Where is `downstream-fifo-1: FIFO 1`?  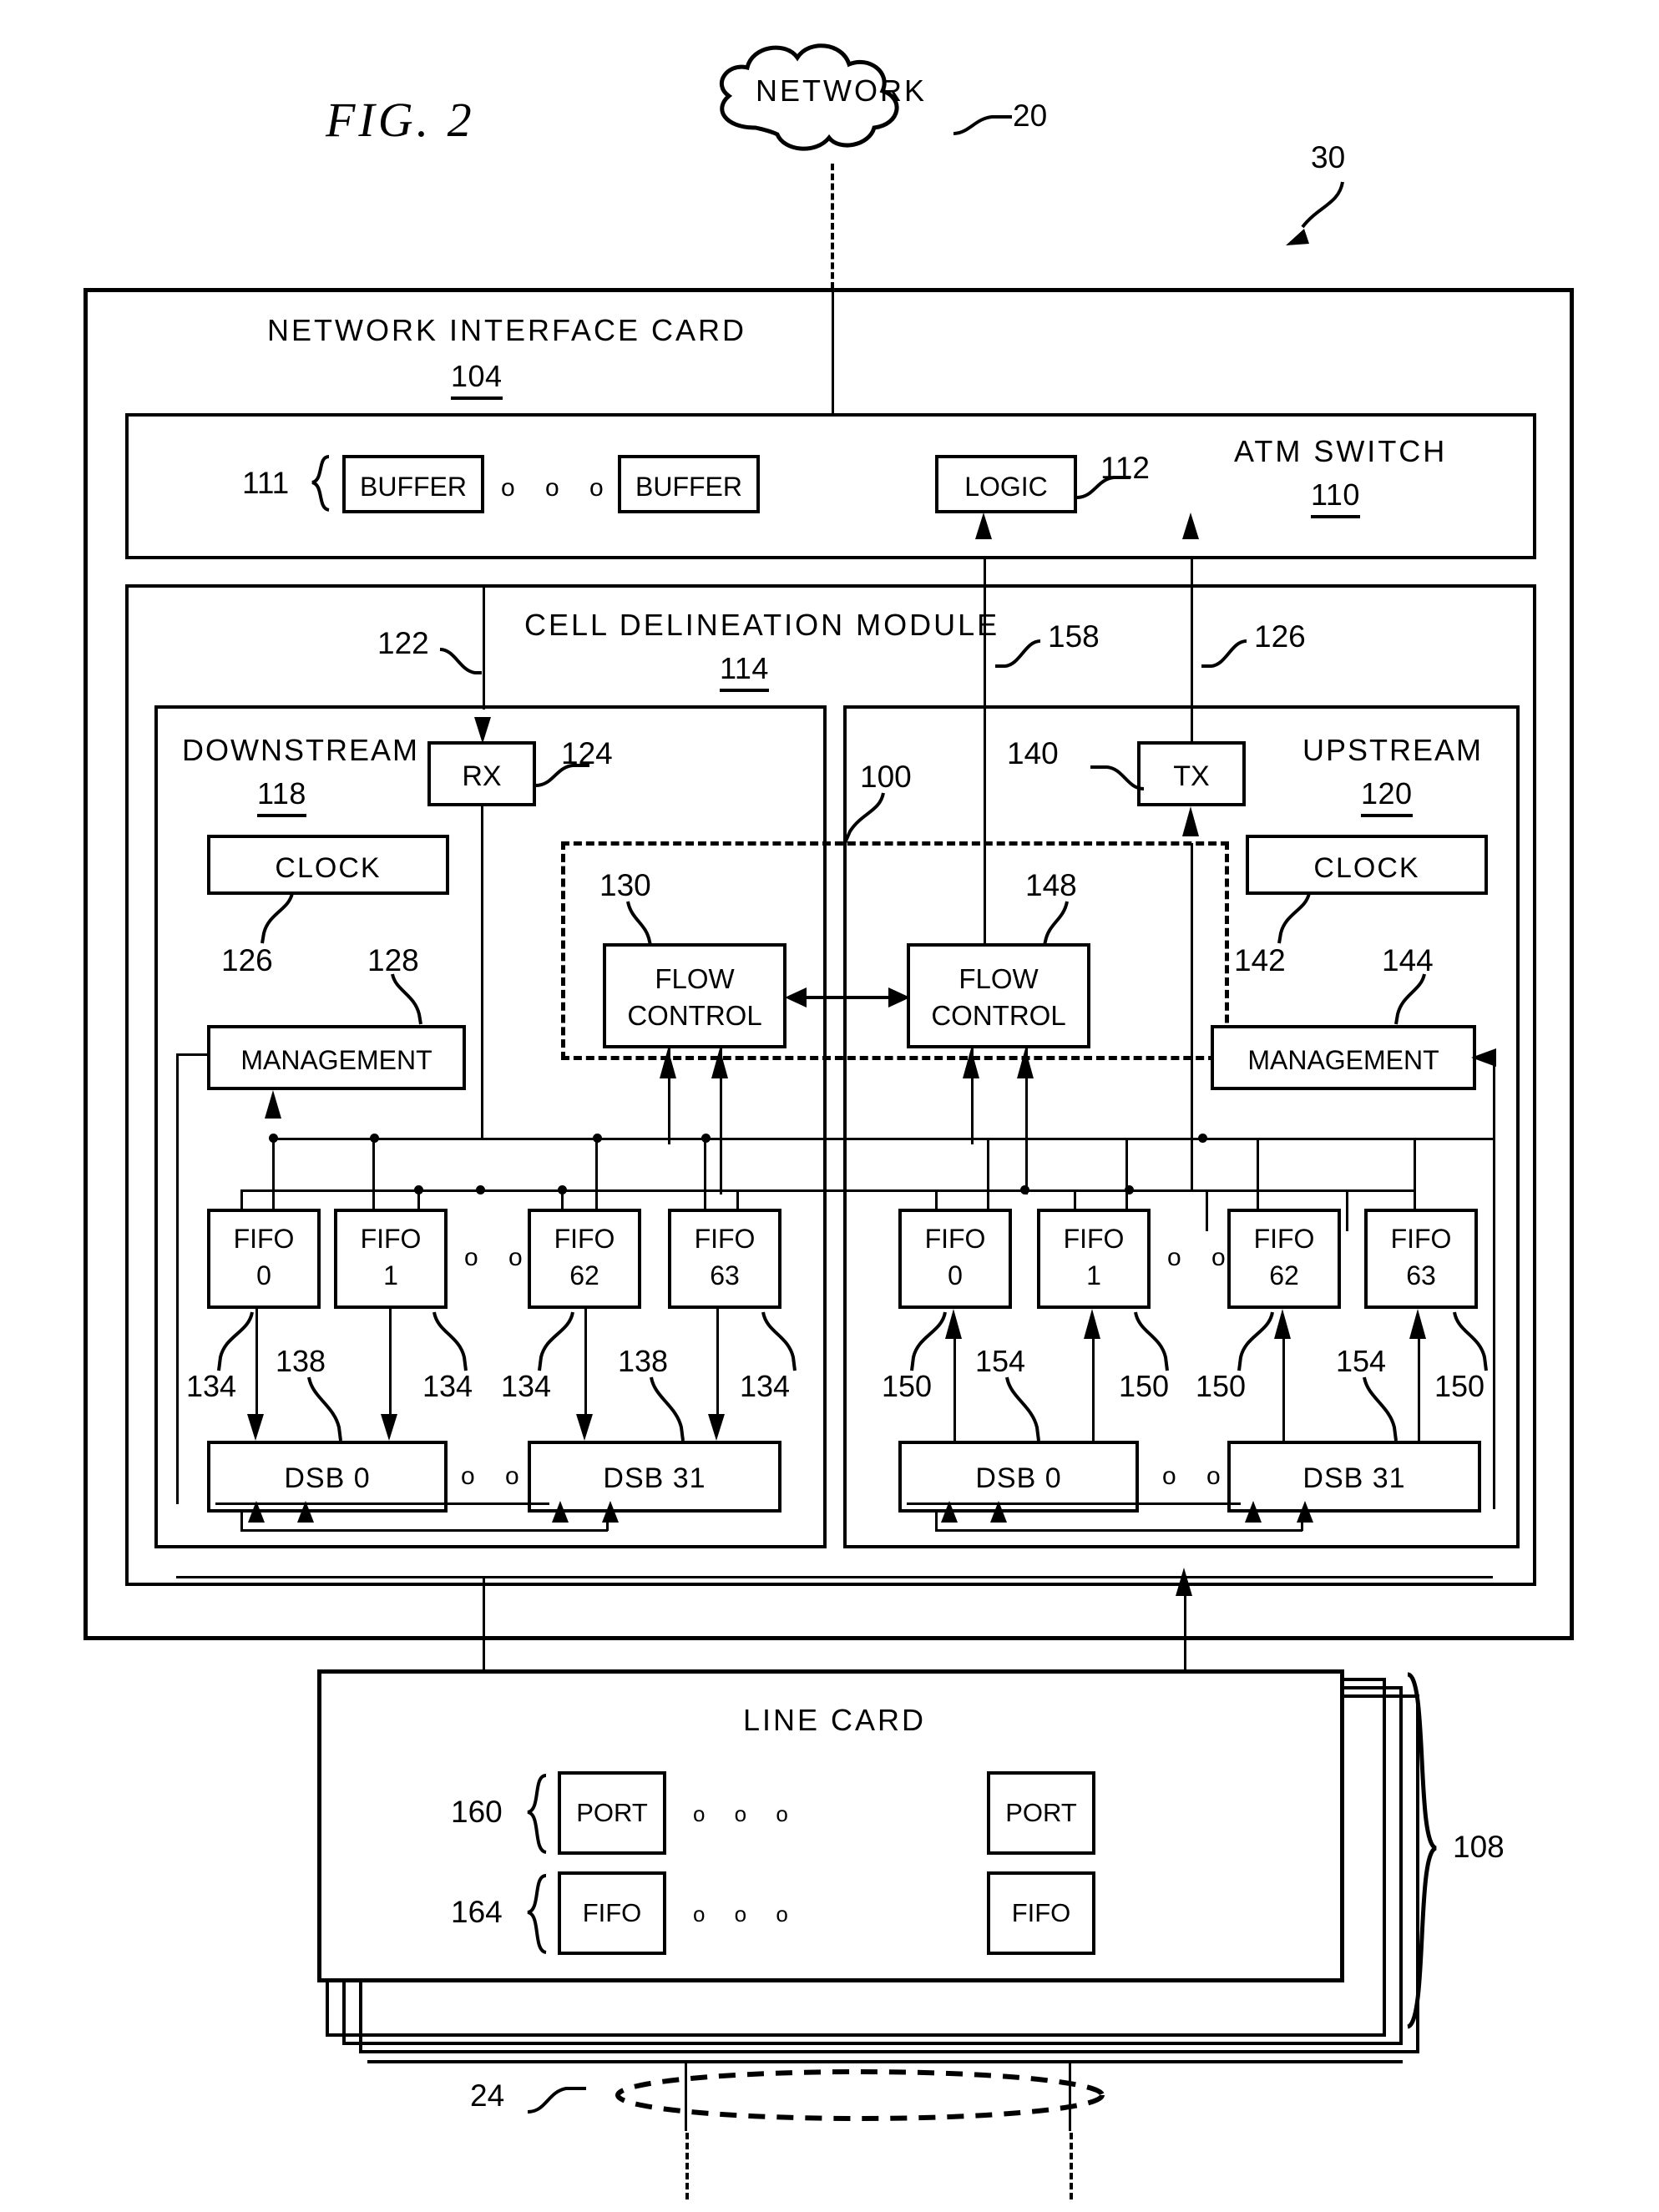
downstream-fifo-1: FIFO 1 is located at coordinates (391, 1259).